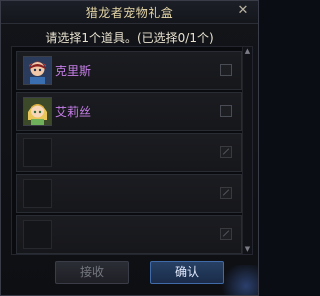 Image resolution: width=320 pixels, height=296 pixels. What do you see at coordinates (243, 11) in the screenshot?
I see `close-icon: ✕` at bounding box center [243, 11].